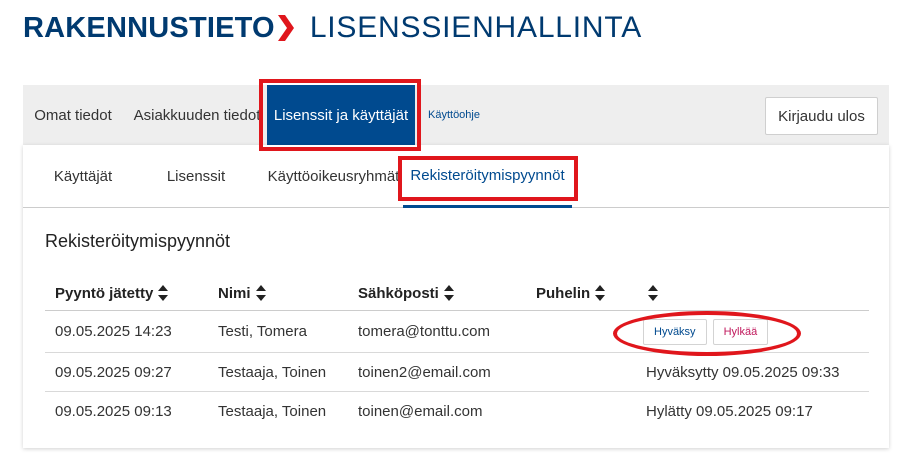  I want to click on nav-item-asiakkuuden-tiedot: Asiakkuuden tiedot, so click(197, 115).